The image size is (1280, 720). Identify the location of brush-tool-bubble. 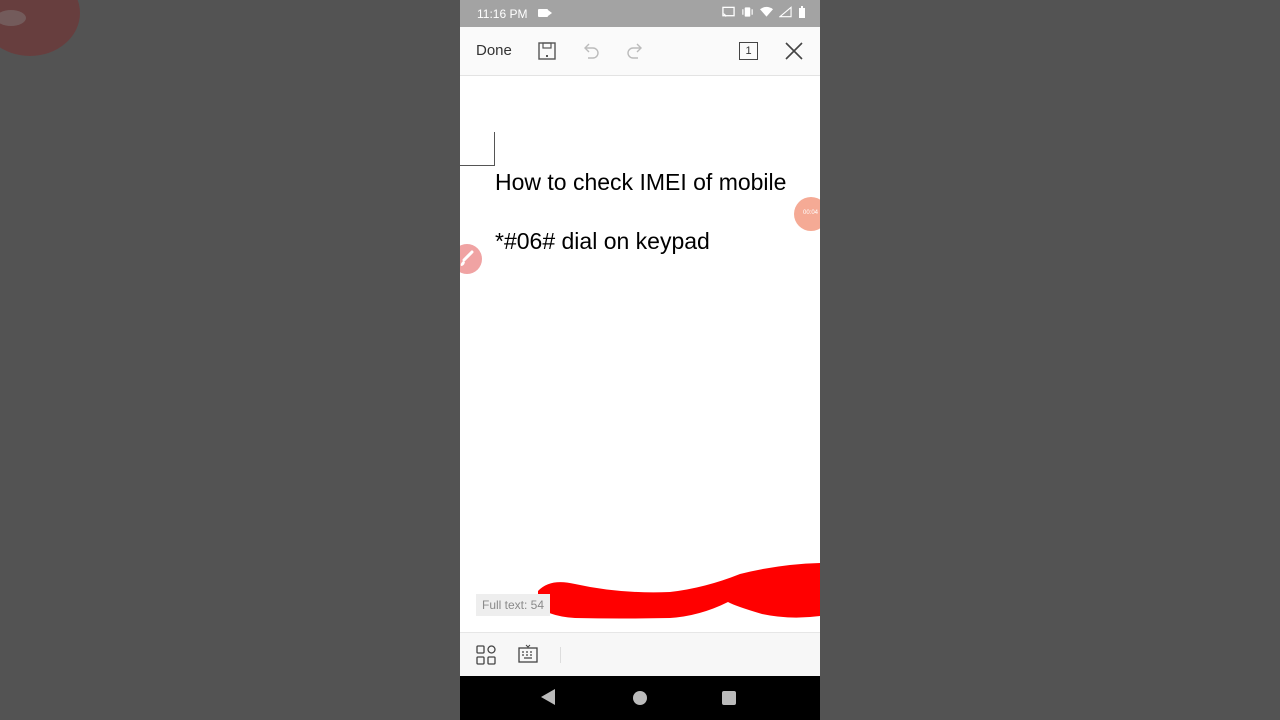
(471, 259).